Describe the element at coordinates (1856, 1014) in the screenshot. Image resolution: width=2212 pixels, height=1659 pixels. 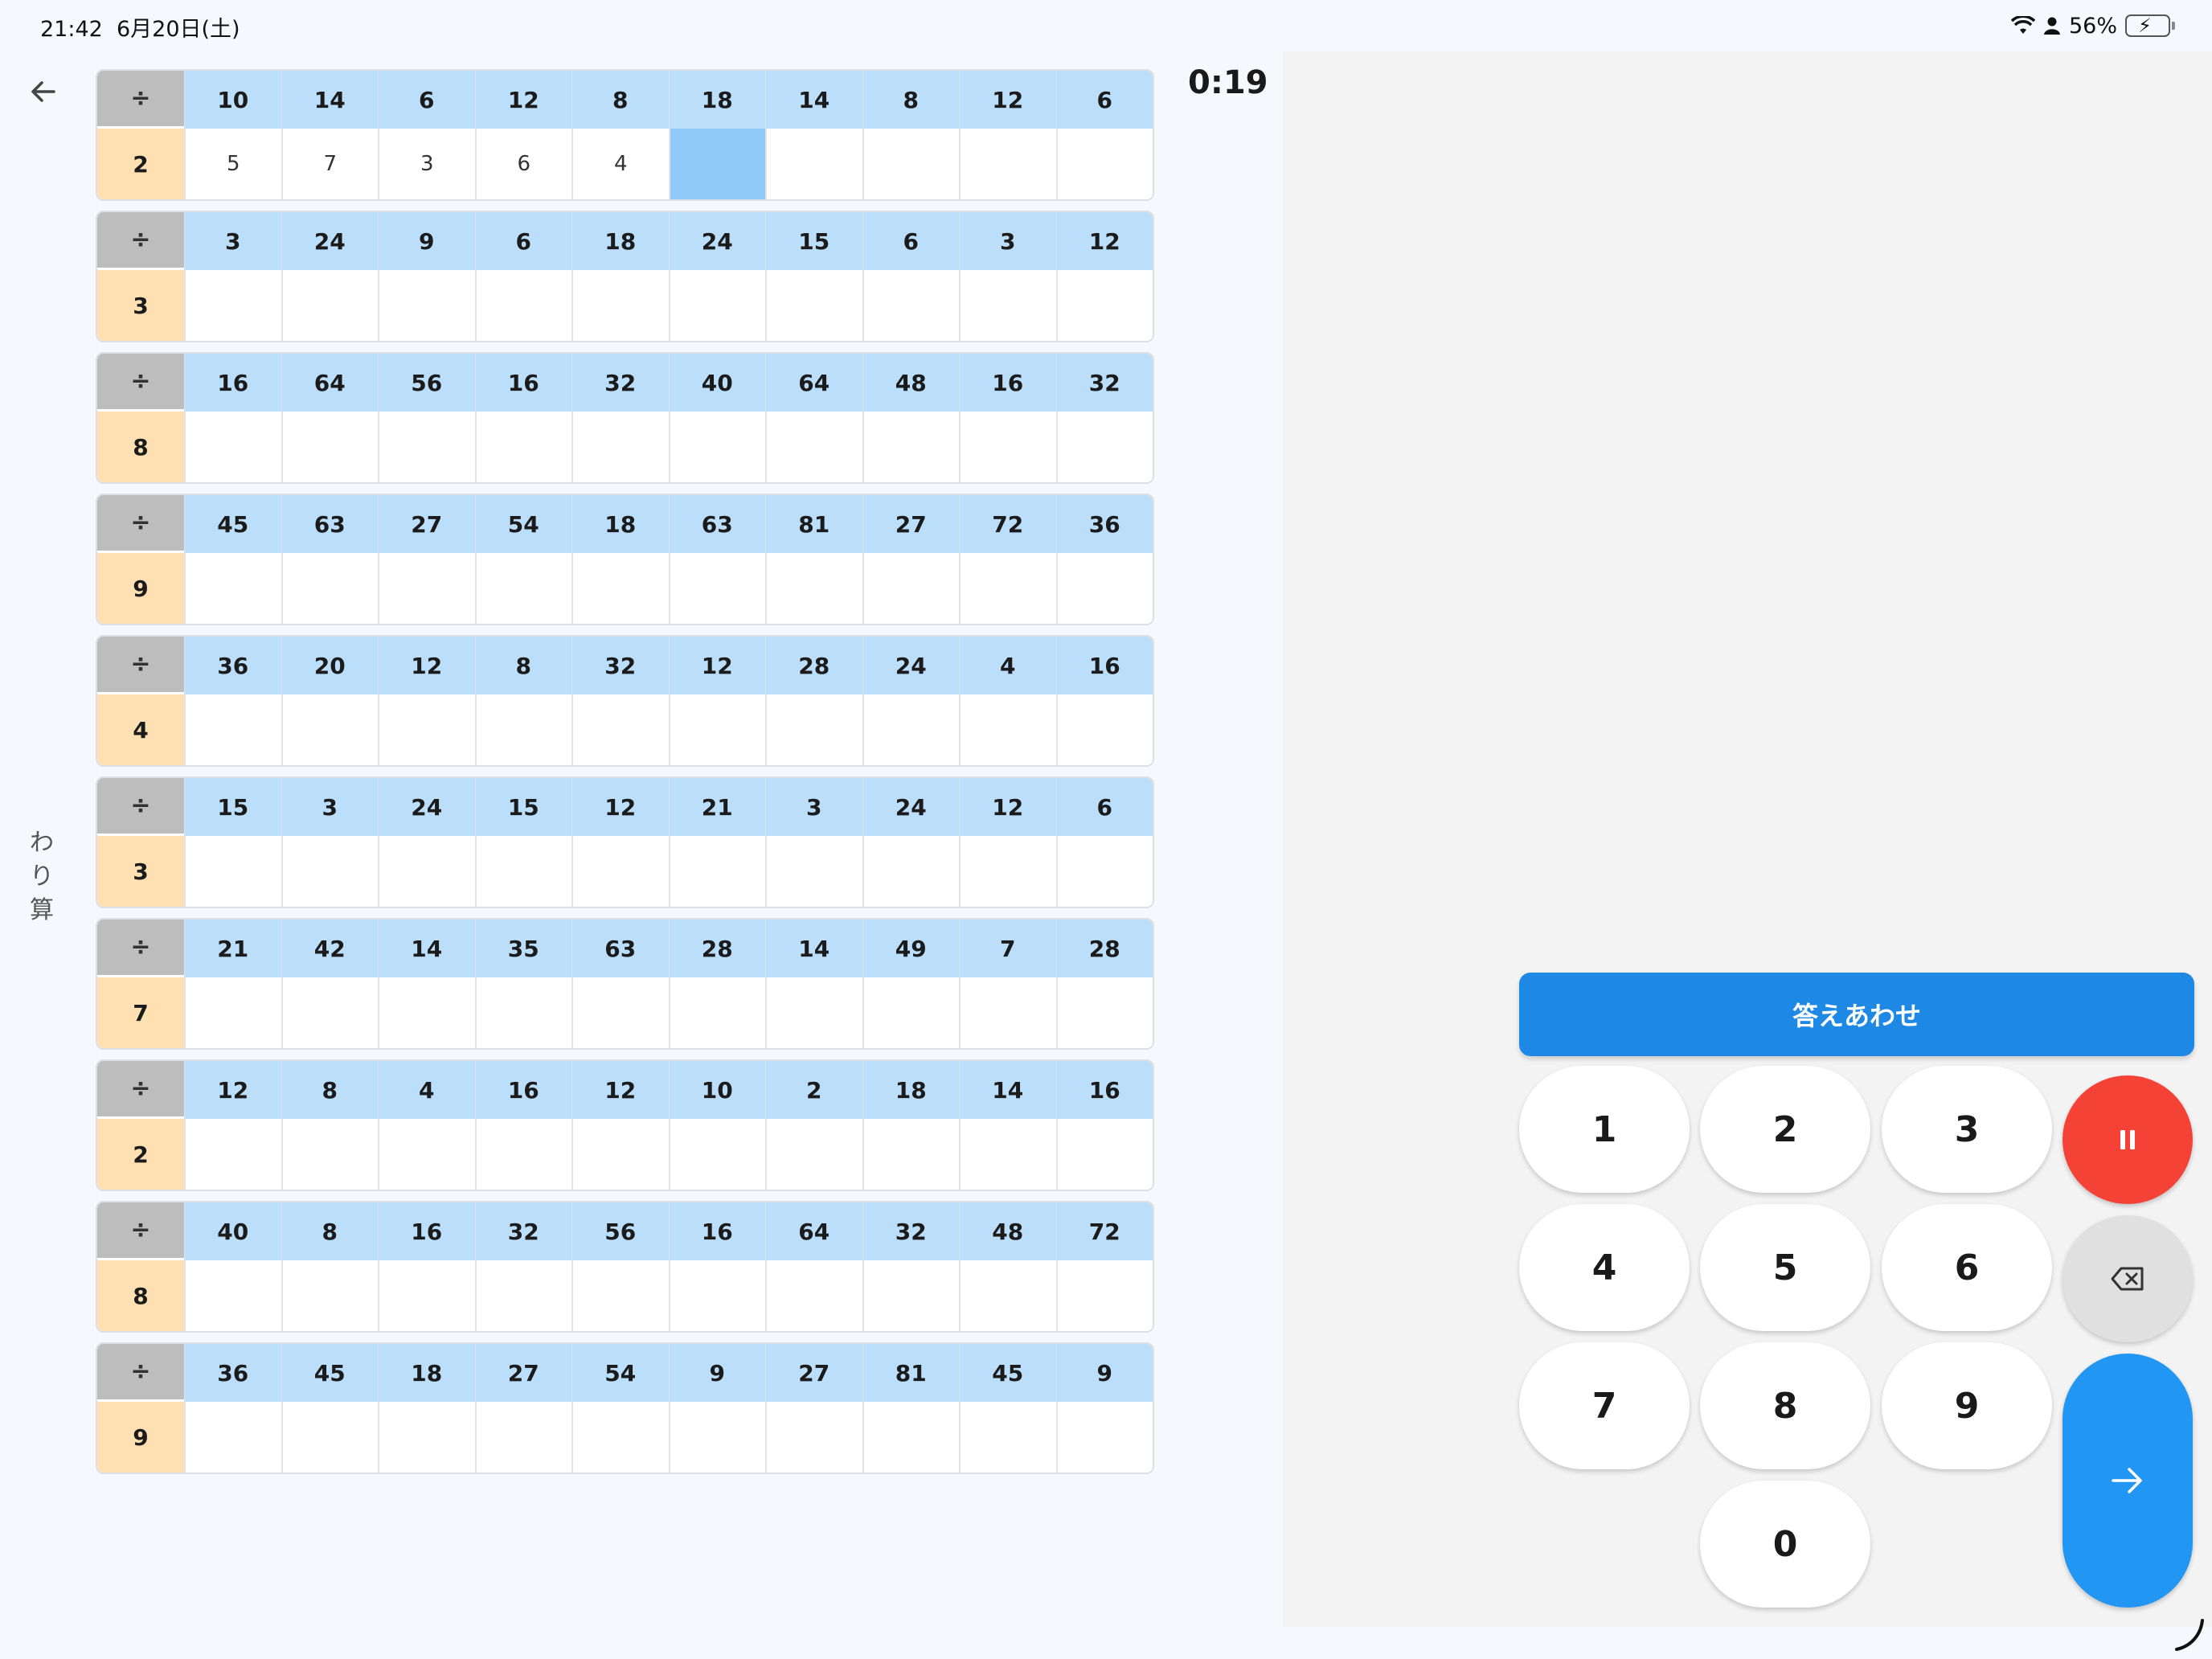
I see `check-answers-button: 答えあわせ` at that location.